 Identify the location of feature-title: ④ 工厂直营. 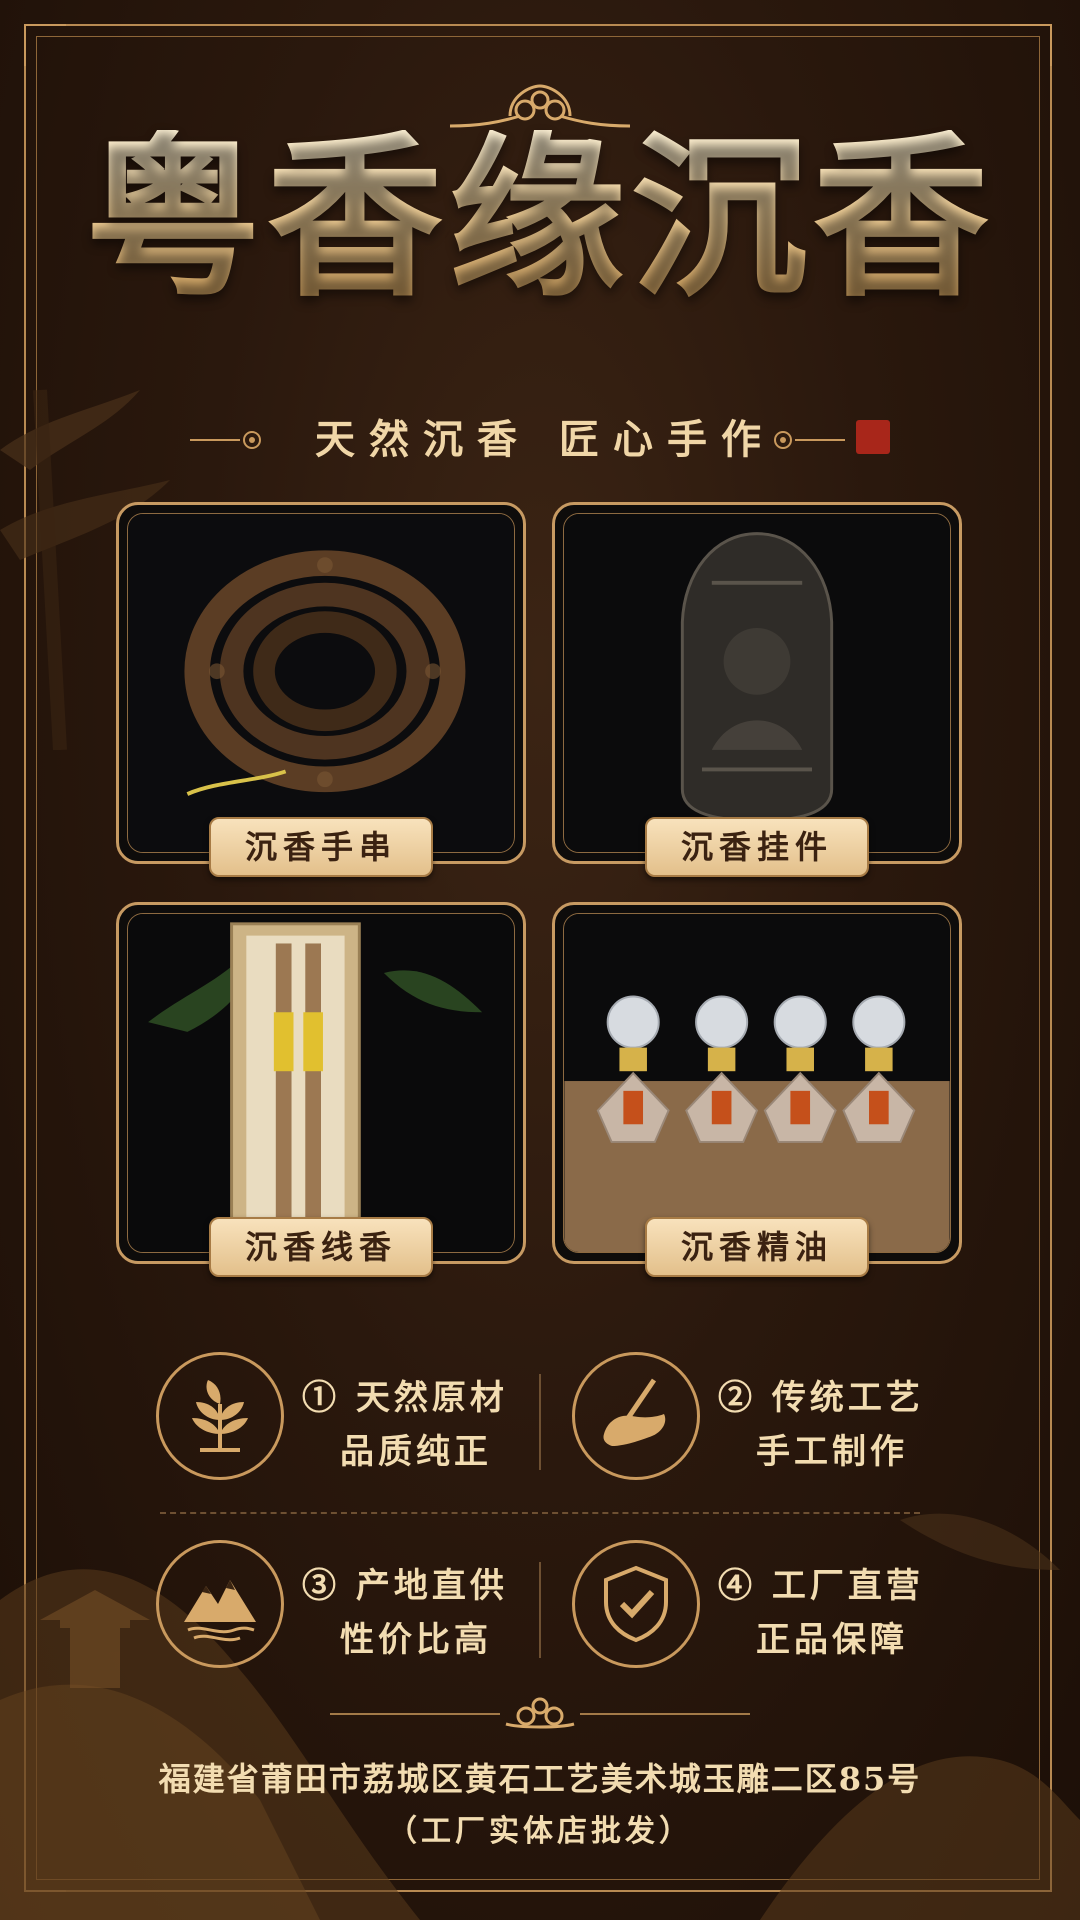
(821, 1586).